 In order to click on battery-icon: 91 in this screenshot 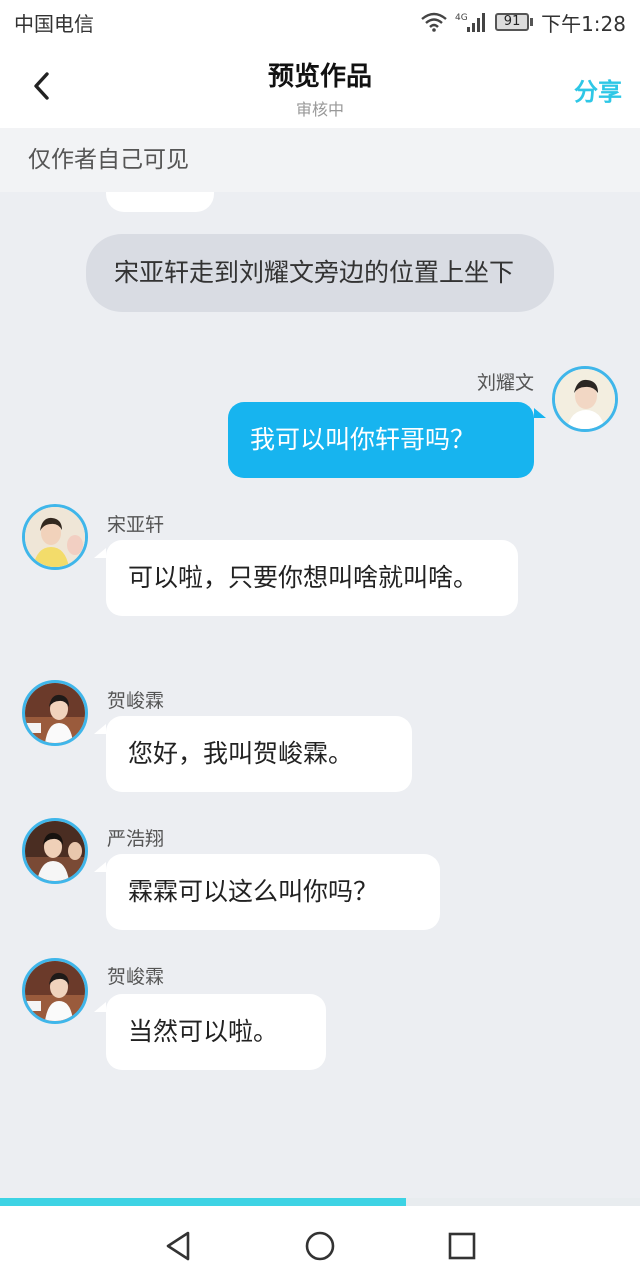, I will do `click(514, 22)`.